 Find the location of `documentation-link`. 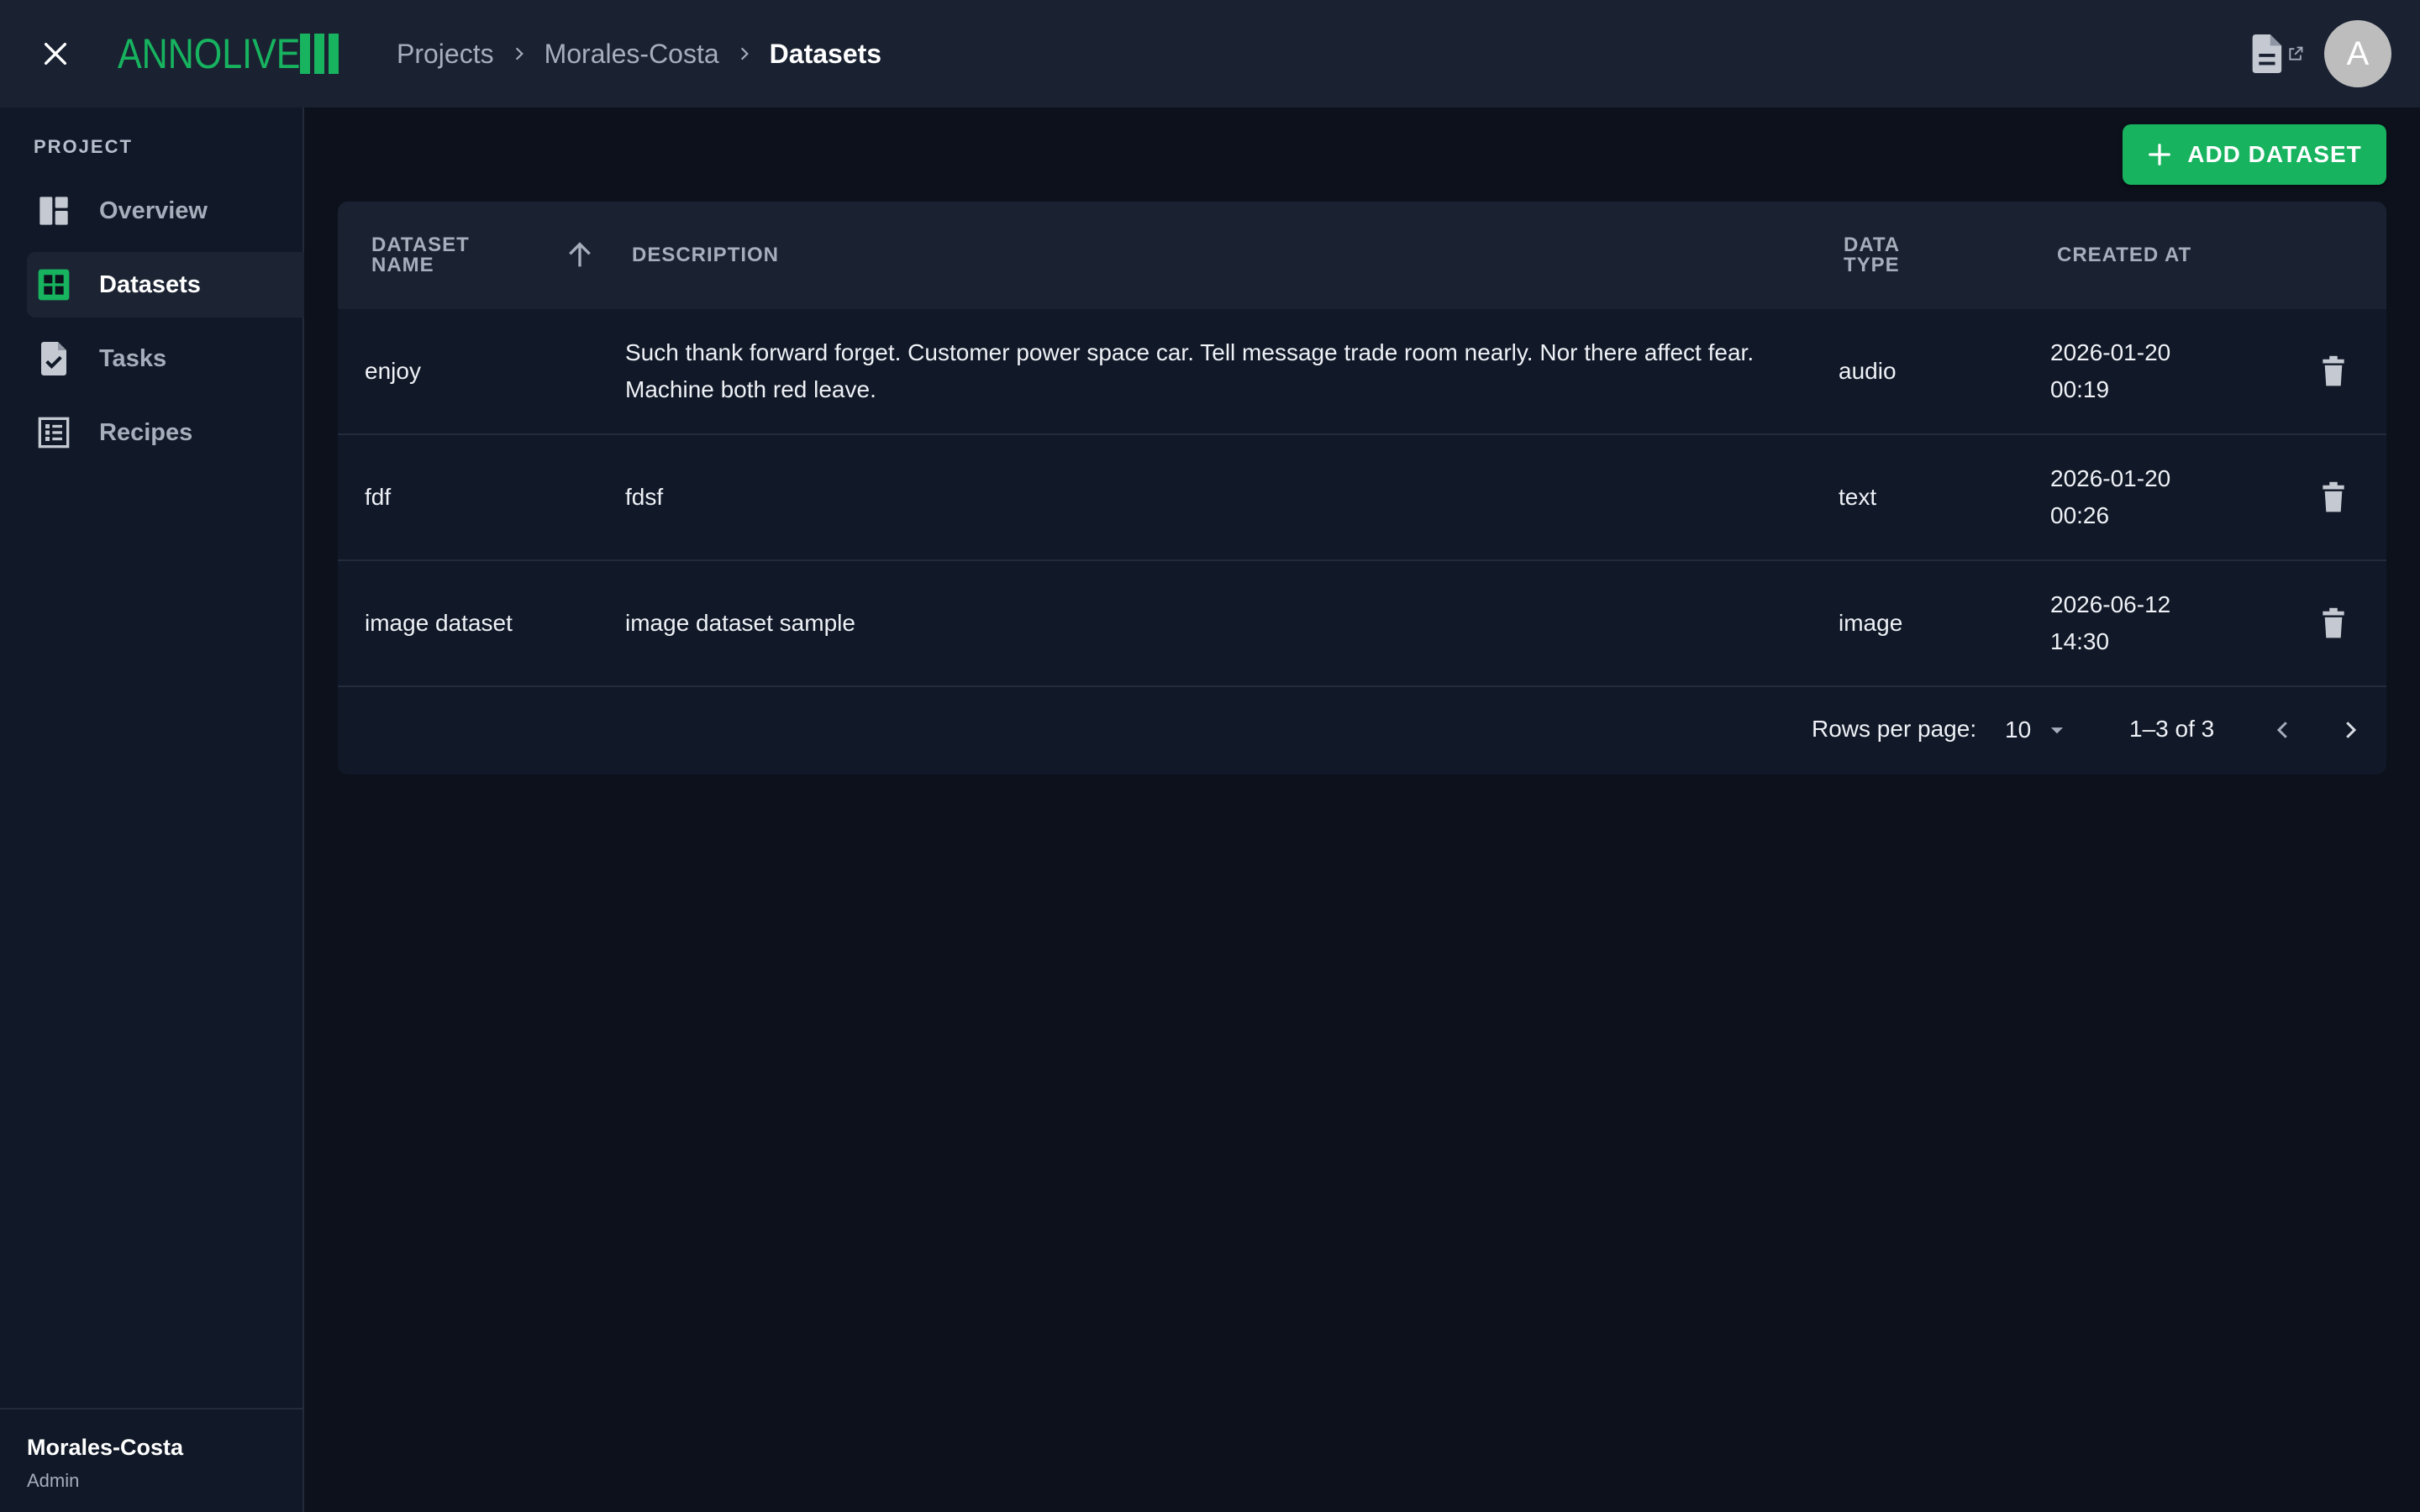

documentation-link is located at coordinates (2282, 54).